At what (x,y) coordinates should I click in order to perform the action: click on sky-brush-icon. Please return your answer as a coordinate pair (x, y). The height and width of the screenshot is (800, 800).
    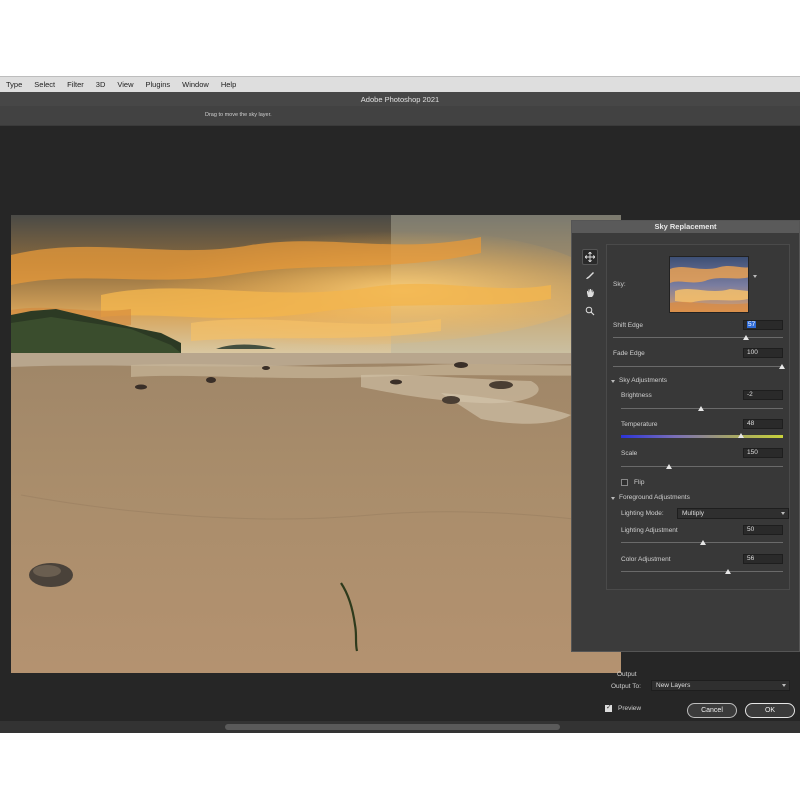
    Looking at the image, I should click on (590, 275).